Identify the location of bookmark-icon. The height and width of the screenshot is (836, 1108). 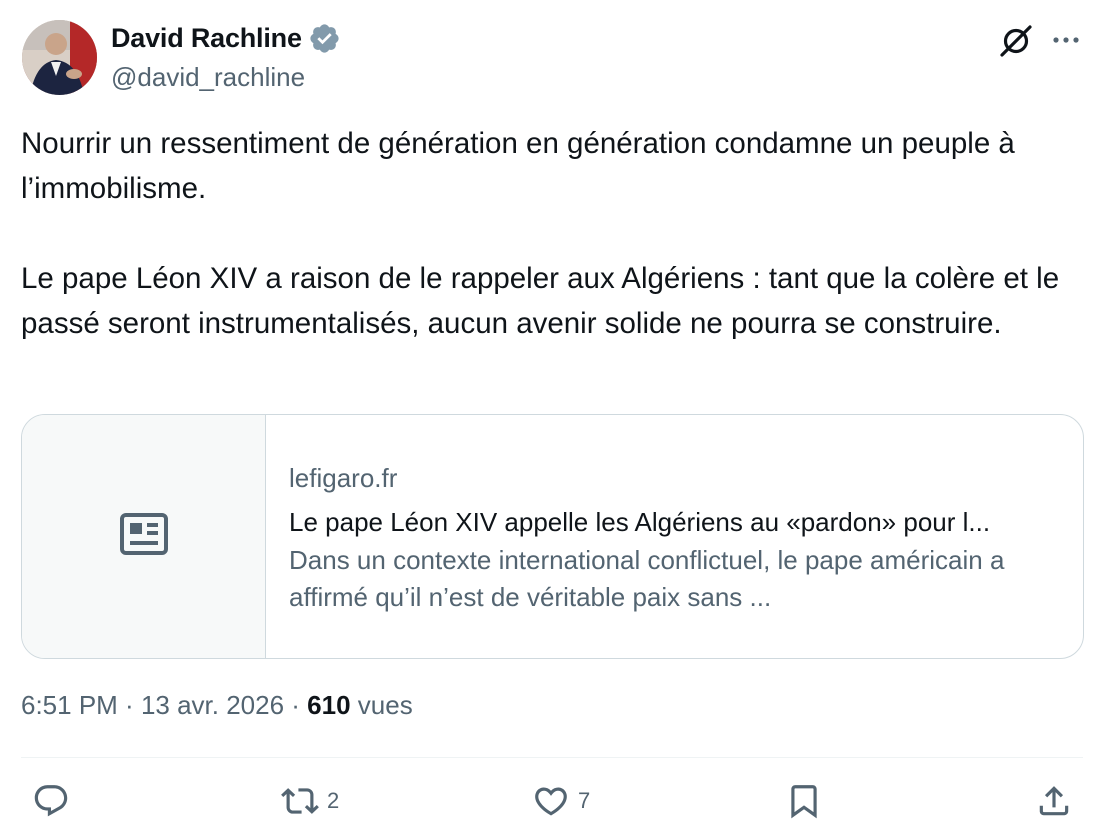
(804, 802).